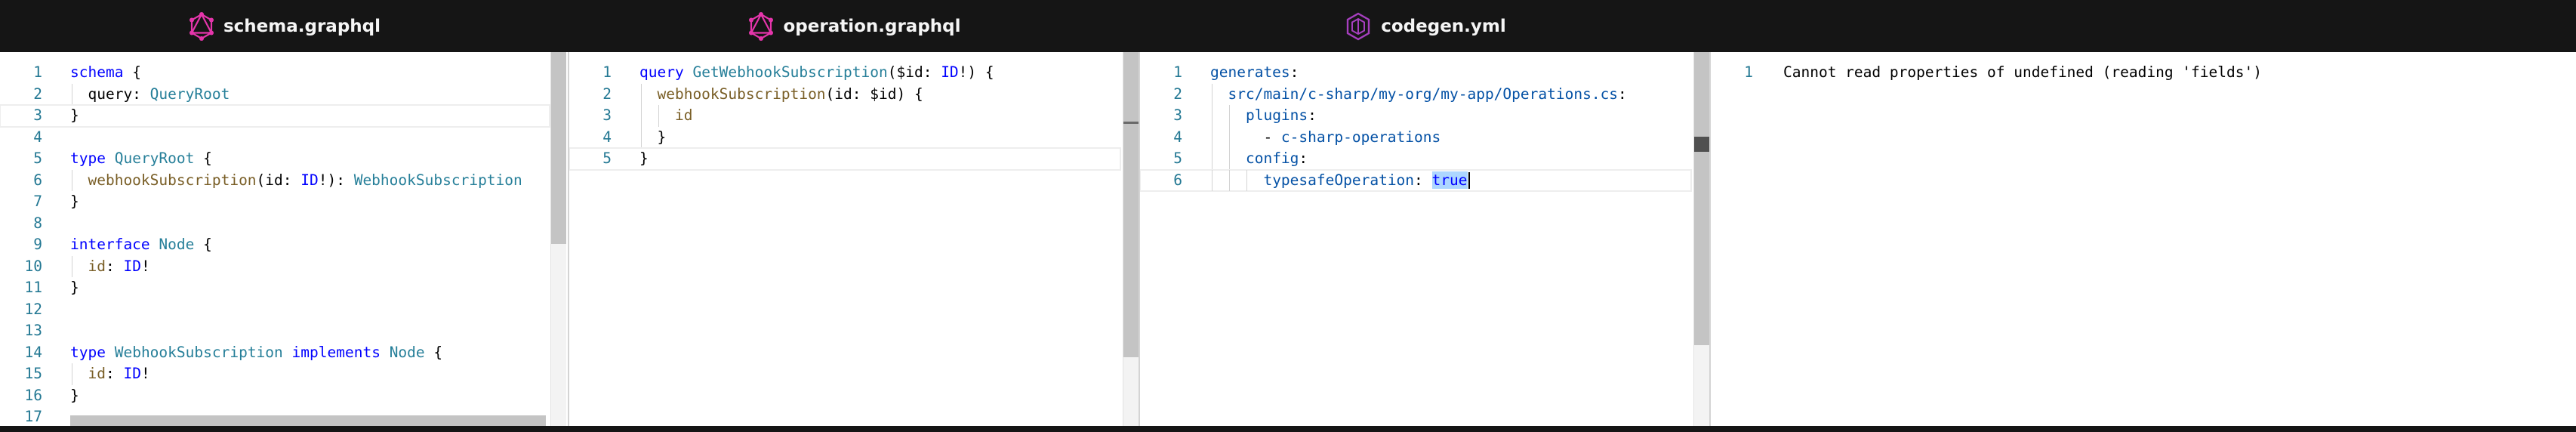 Image resolution: width=2576 pixels, height=432 pixels. Describe the element at coordinates (275, 138) in the screenshot. I see `code-line: 4` at that location.